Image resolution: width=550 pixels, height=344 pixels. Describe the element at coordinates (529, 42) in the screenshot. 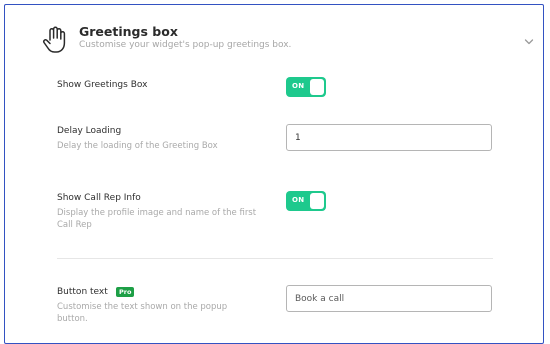

I see `chevron-down-icon` at that location.